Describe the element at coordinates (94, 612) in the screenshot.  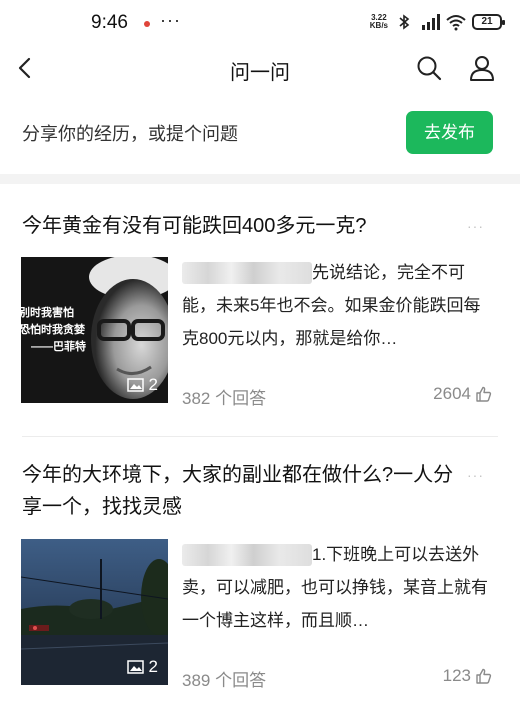
I see `question-thumbnail: 2` at that location.